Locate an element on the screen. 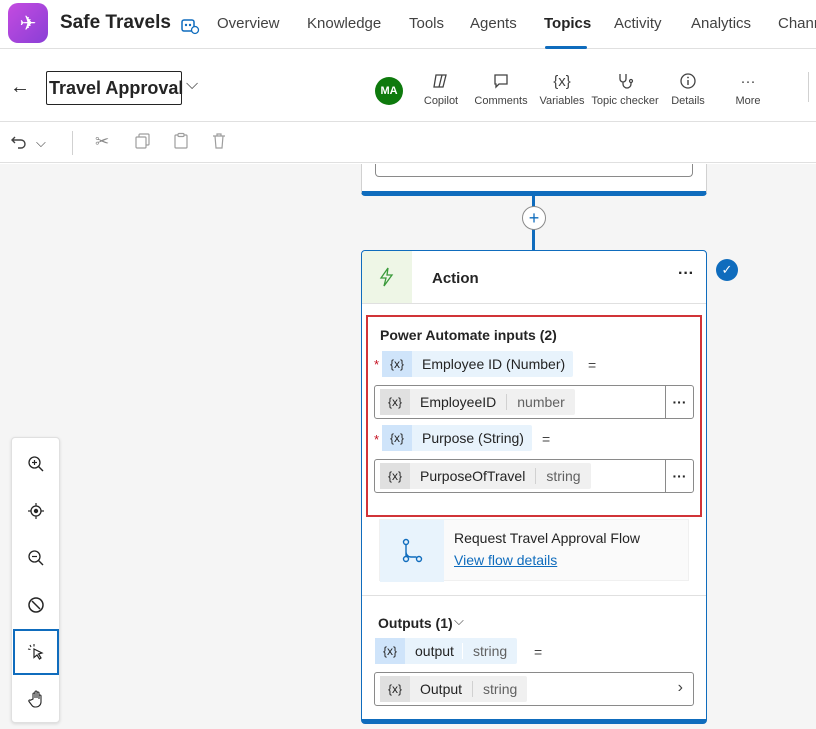  value-name: EmployeeID is located at coordinates (459, 402).